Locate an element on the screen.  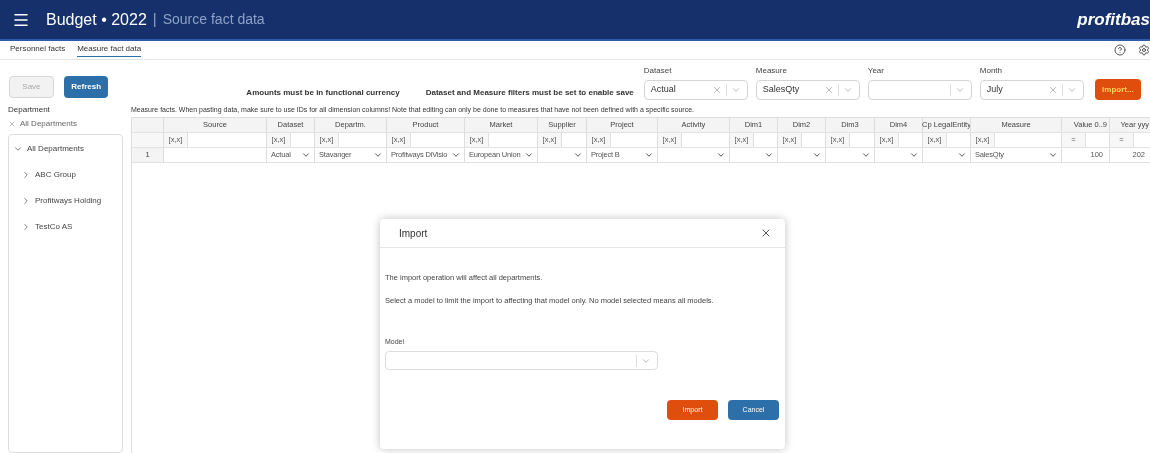
tree-item: TestCo AS is located at coordinates (65, 227).